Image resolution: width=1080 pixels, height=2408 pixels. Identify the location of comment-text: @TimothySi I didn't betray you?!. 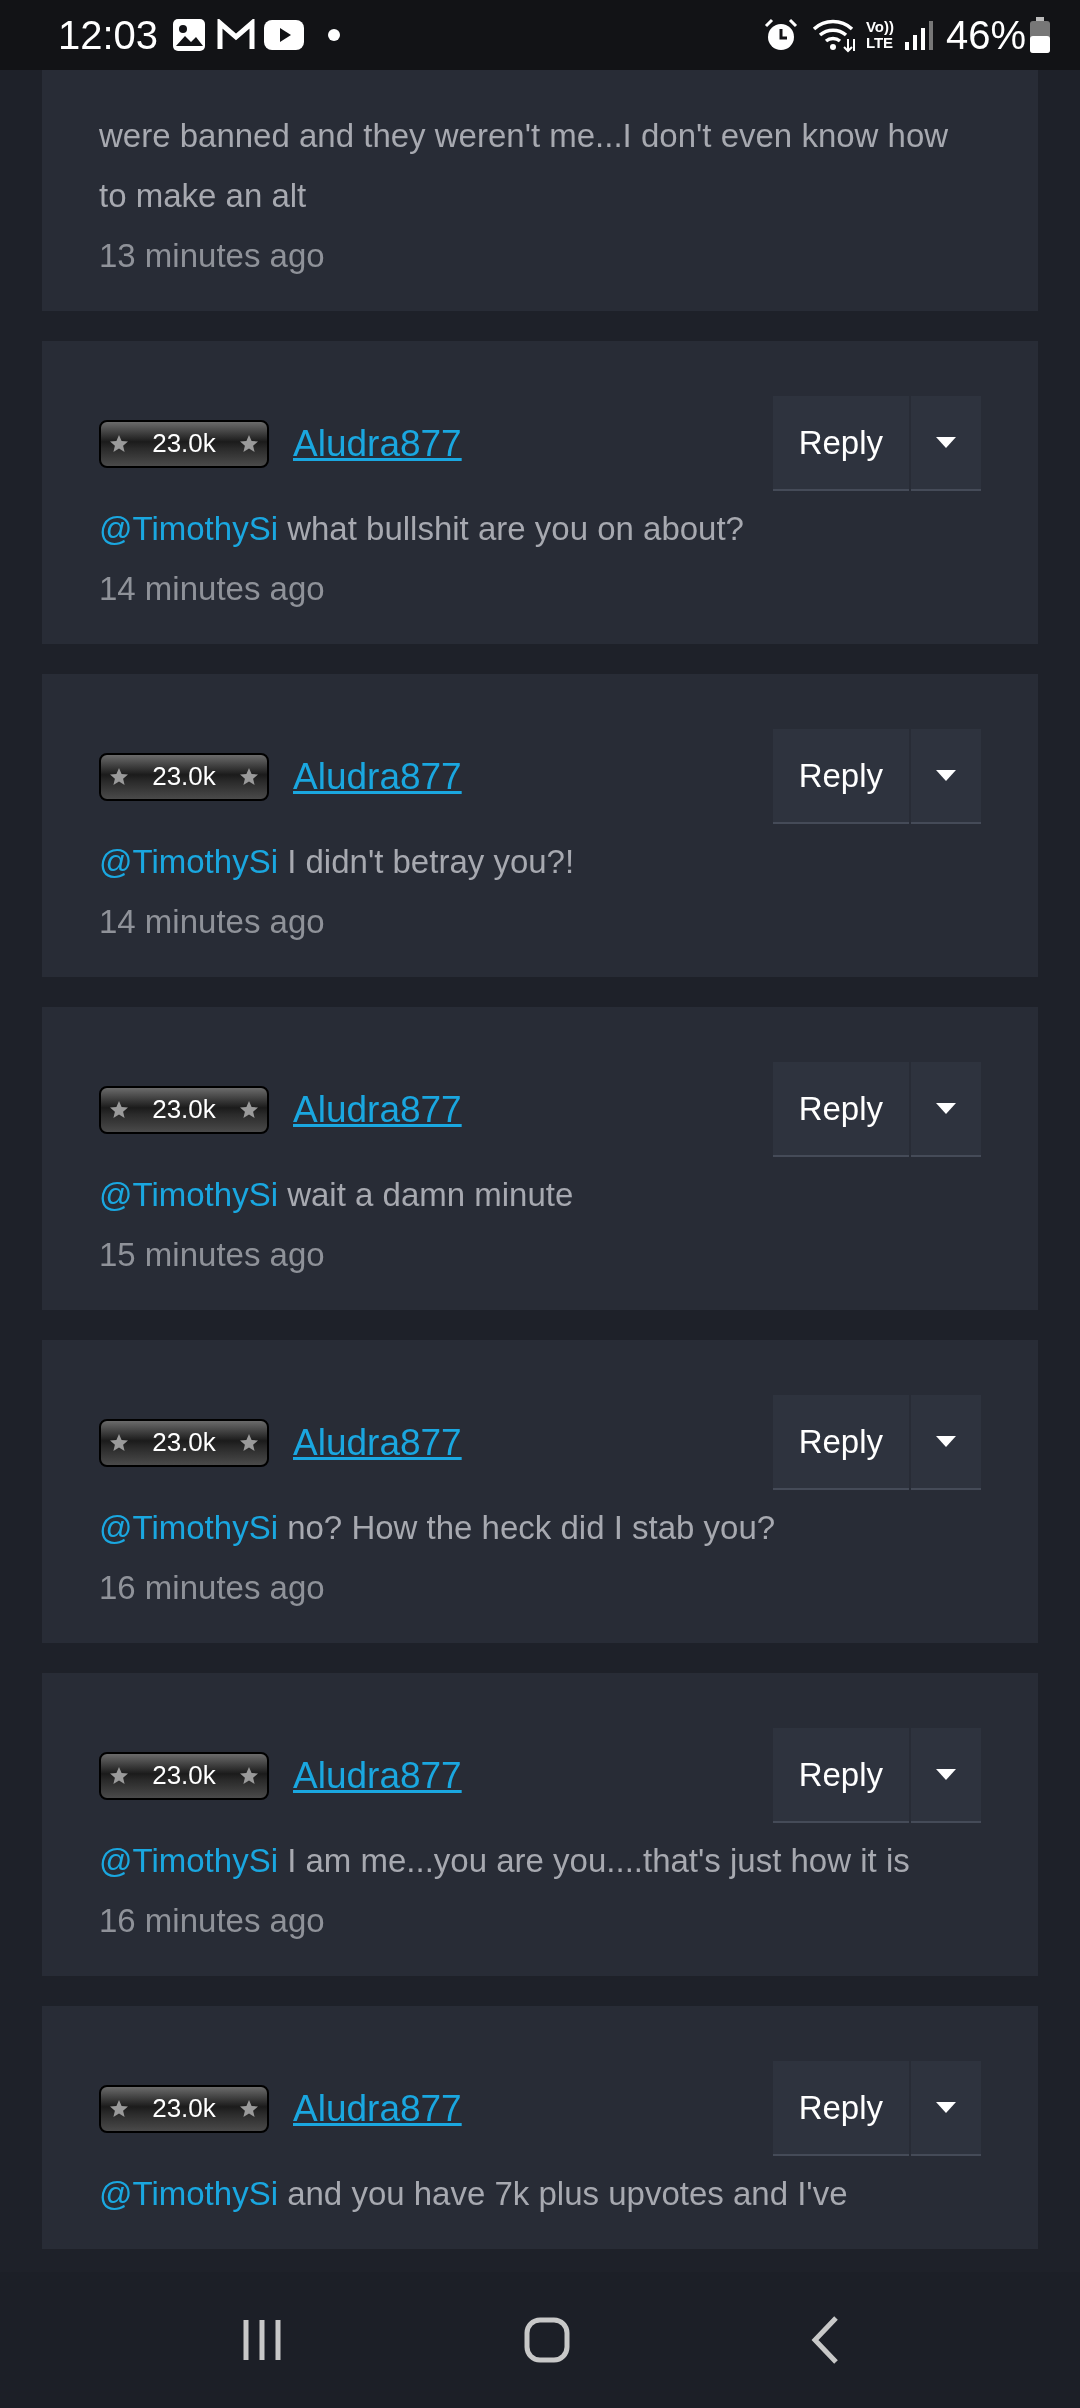
(337, 862).